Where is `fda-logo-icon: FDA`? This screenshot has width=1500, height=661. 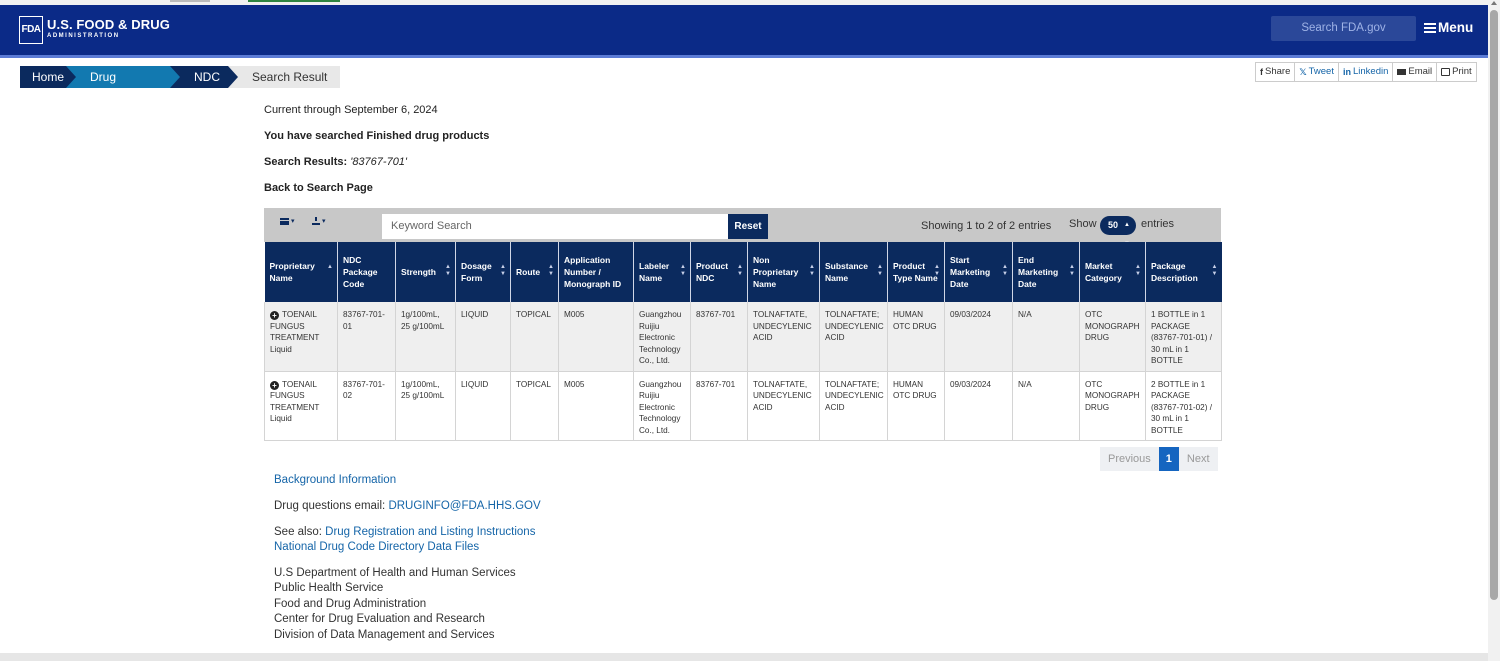 fda-logo-icon: FDA is located at coordinates (31, 30).